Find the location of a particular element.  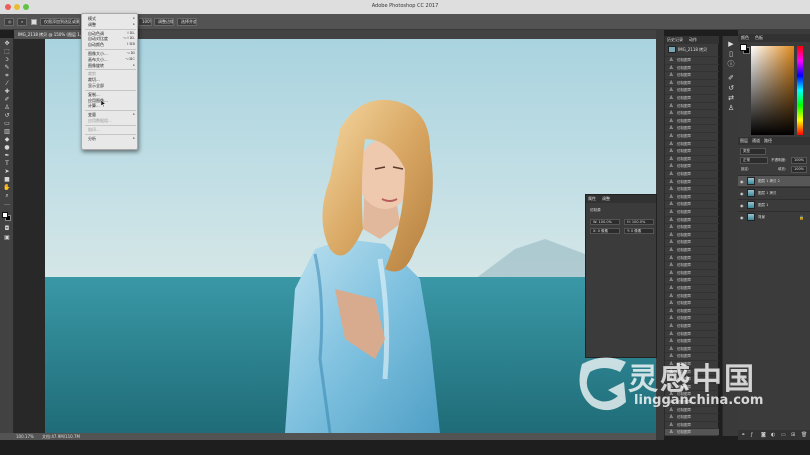

layer-row: ◉ 图层 1 拷贝 is located at coordinates (774, 192).